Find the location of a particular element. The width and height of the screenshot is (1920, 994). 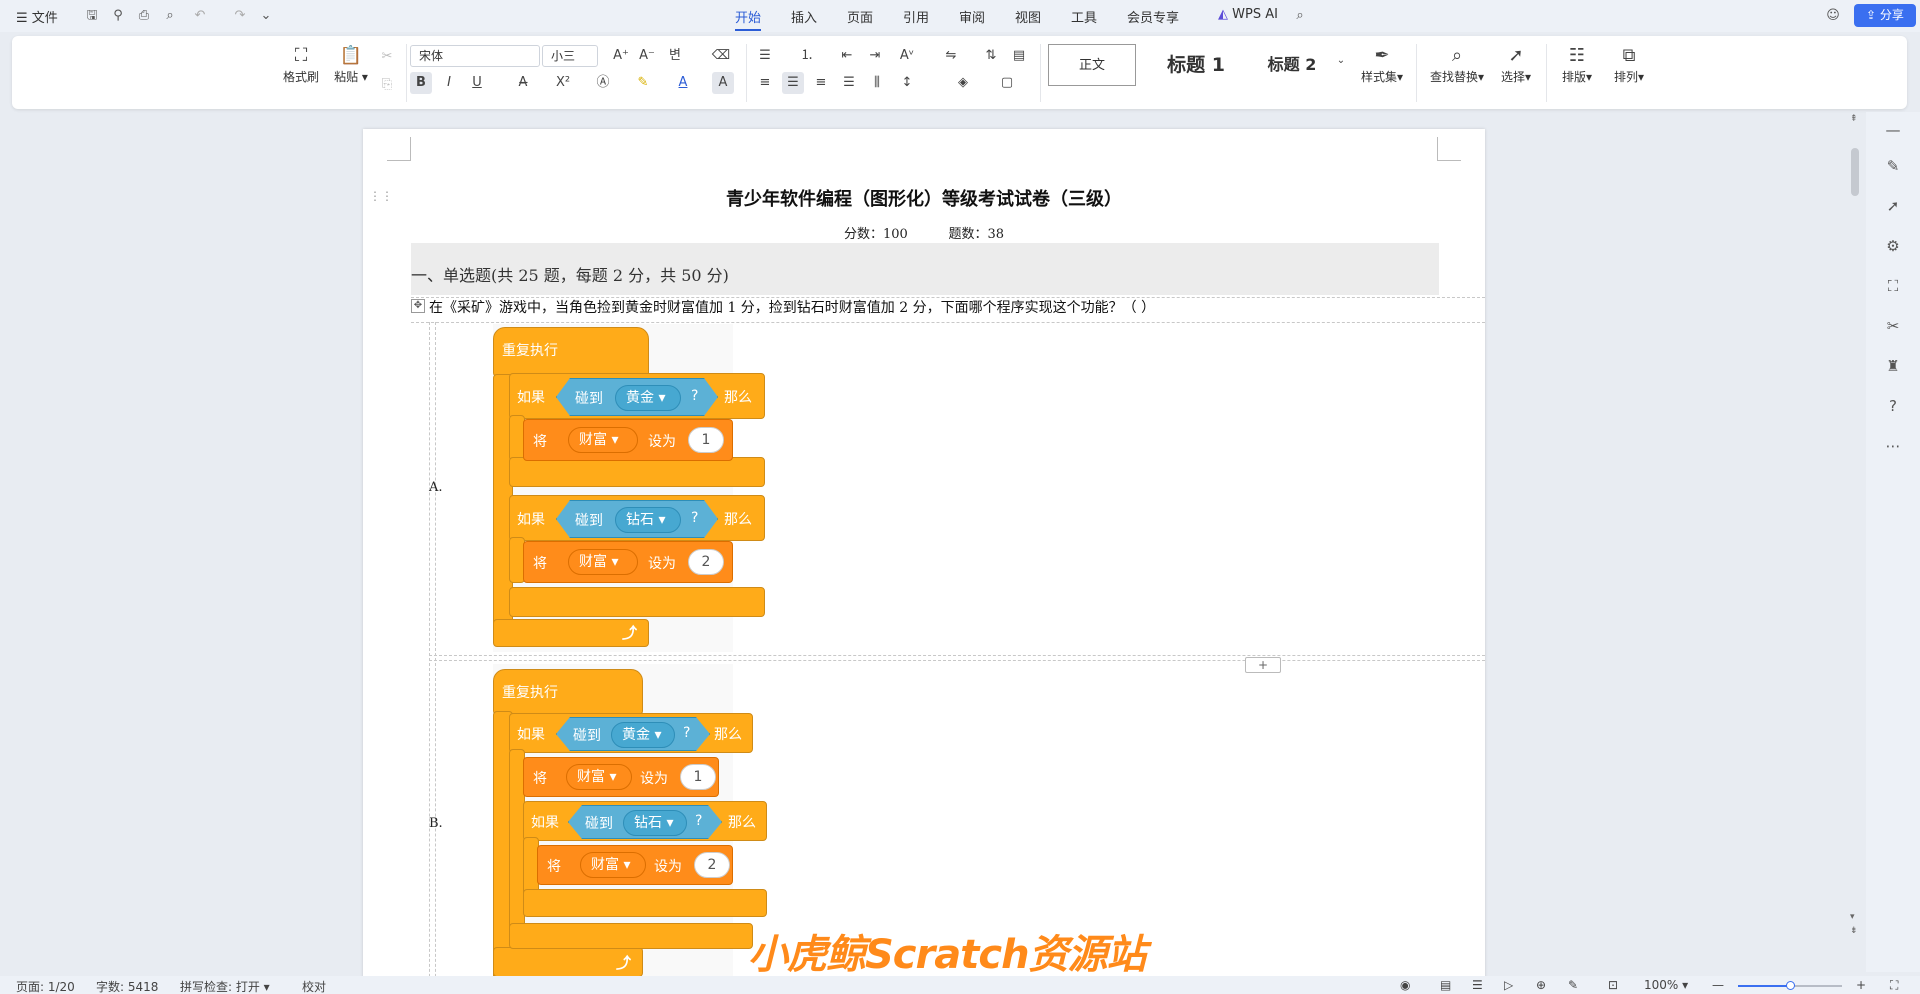

add-row-button: + is located at coordinates (1263, 665).